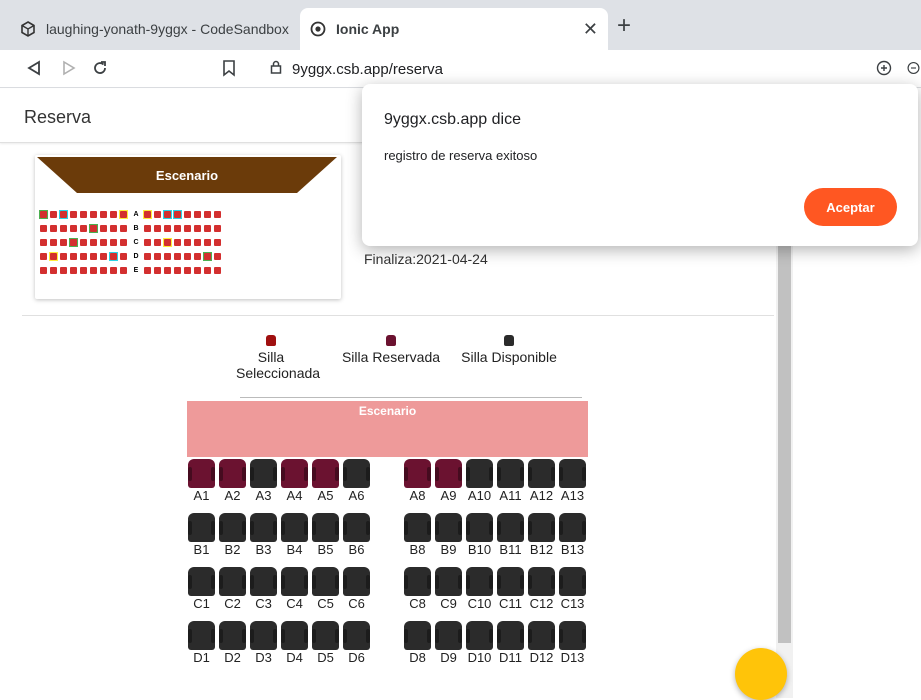  Describe the element at coordinates (479, 643) in the screenshot. I see `seat-d10: D10` at that location.